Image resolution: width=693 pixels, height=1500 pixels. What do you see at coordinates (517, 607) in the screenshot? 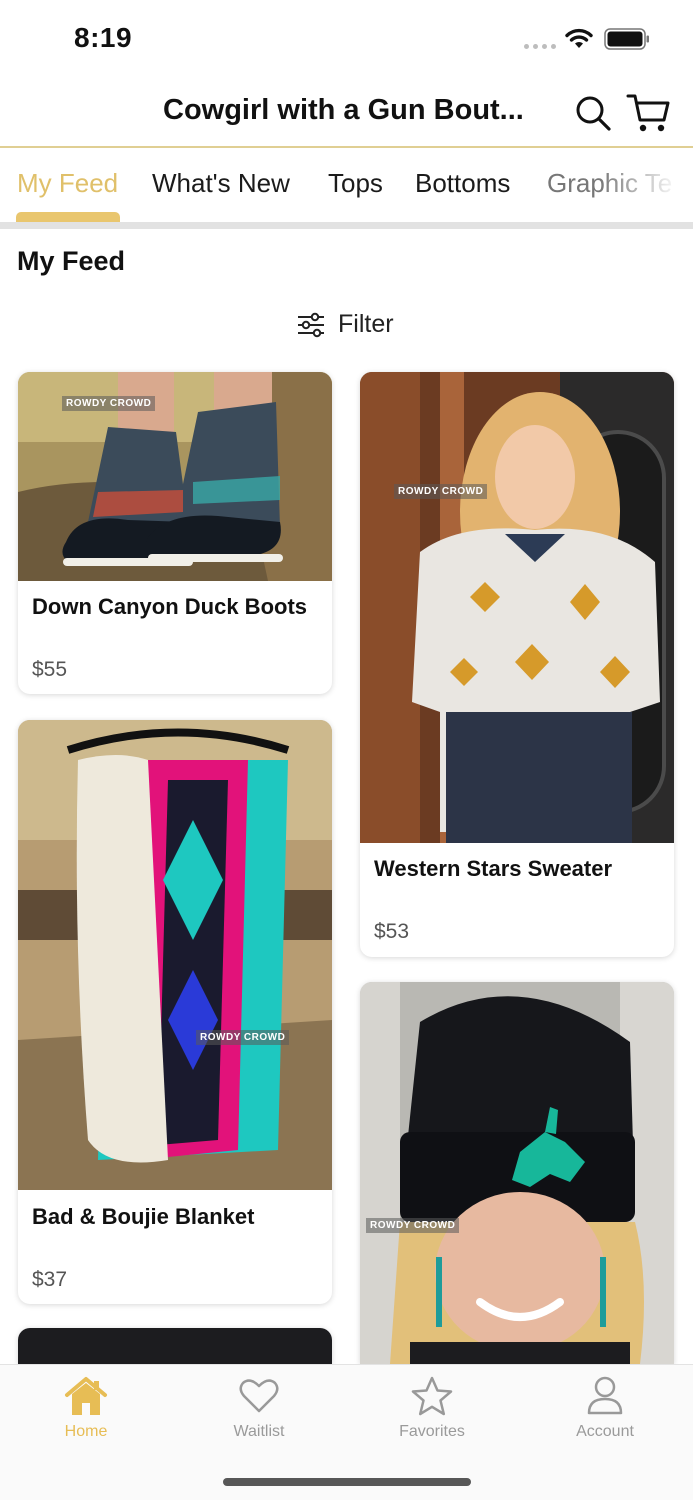
I see `product-image-sweater: ROWDY CROWD` at bounding box center [517, 607].